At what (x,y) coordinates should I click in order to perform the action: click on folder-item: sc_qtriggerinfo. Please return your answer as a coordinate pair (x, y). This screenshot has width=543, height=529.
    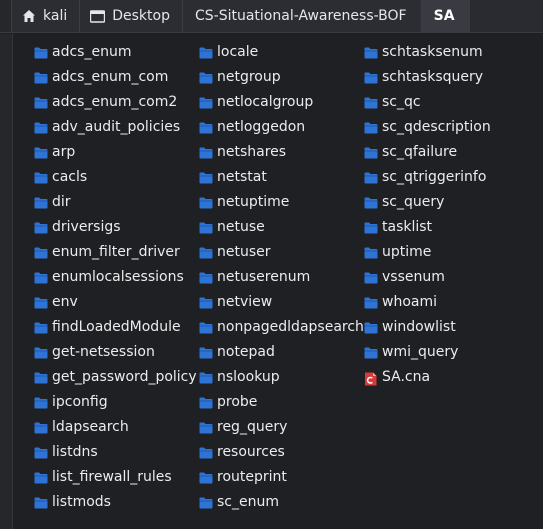
    Looking at the image, I should click on (427, 177).